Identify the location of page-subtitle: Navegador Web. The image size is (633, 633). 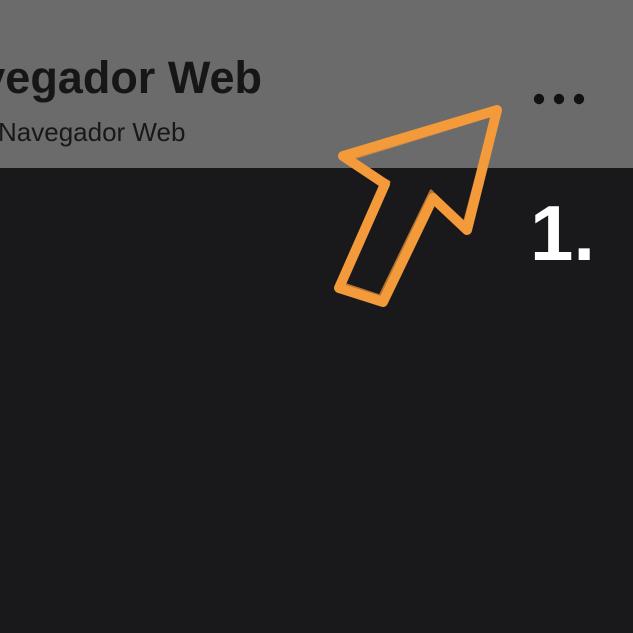
(93, 132).